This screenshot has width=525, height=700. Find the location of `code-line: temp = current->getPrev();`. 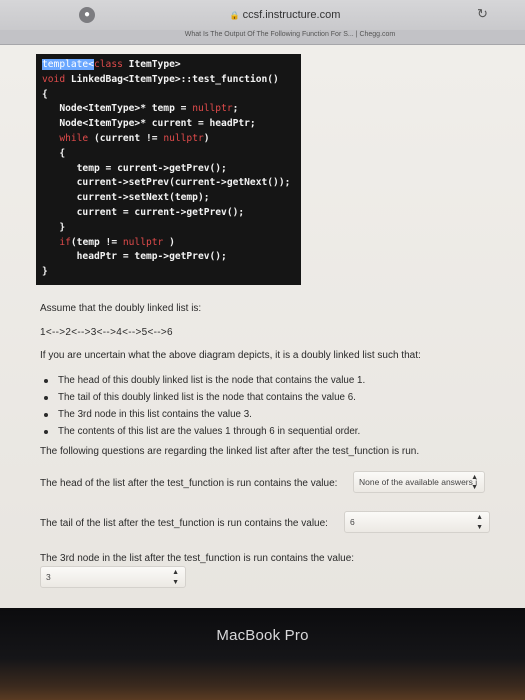

code-line: temp = current->getPrev(); is located at coordinates (134, 168).